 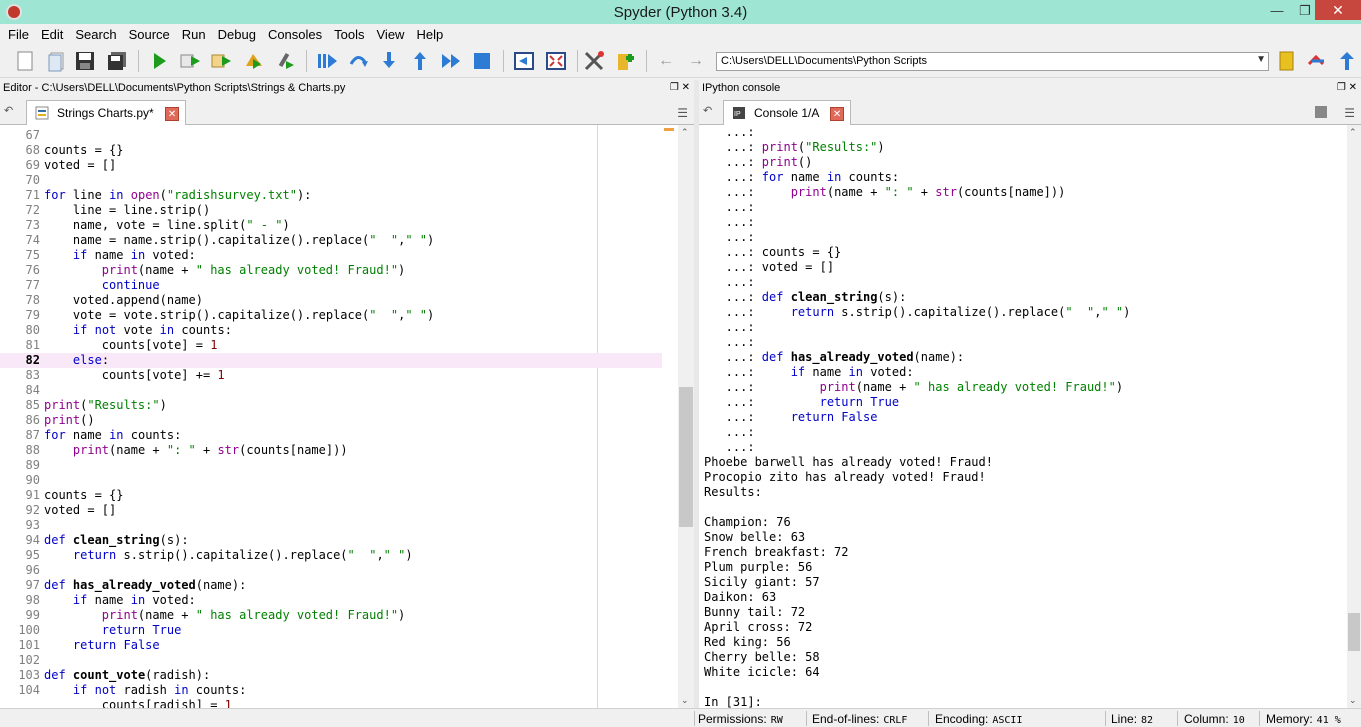 What do you see at coordinates (420, 61) in the screenshot?
I see `step-return-icon` at bounding box center [420, 61].